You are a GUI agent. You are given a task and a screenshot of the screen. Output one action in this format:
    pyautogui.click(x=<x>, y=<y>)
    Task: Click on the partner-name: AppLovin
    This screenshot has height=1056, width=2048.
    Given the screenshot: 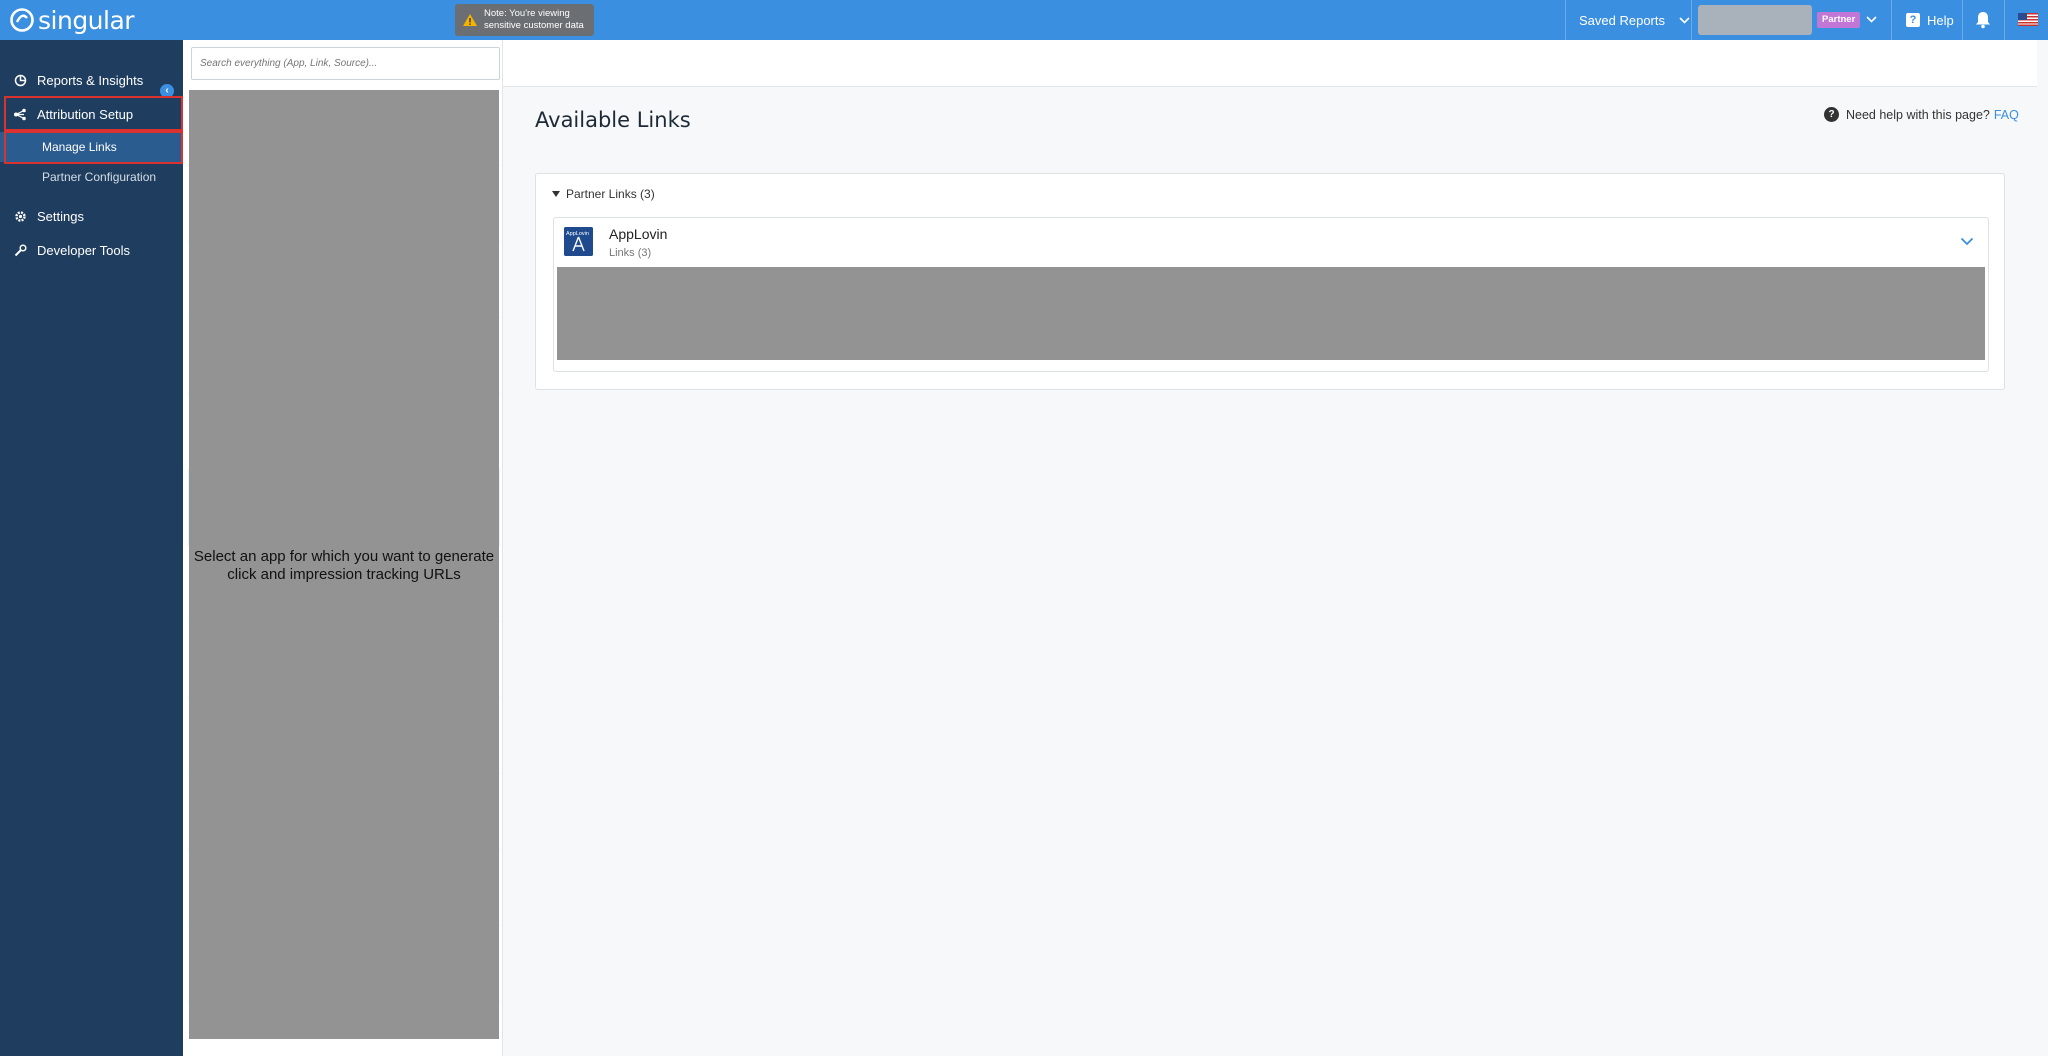 What is the action you would take?
    pyautogui.click(x=638, y=234)
    